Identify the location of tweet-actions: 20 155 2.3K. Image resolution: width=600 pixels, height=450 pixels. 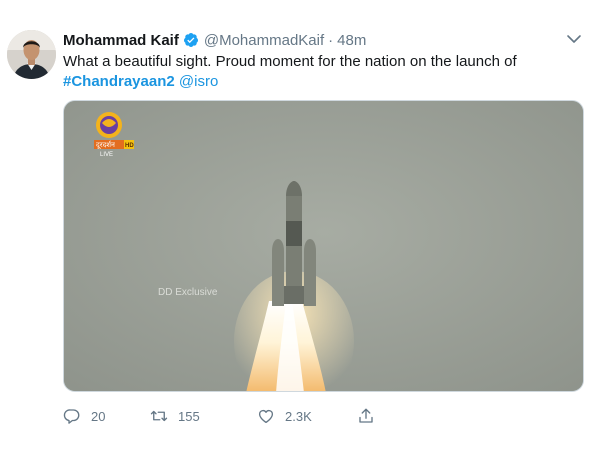
(219, 416).